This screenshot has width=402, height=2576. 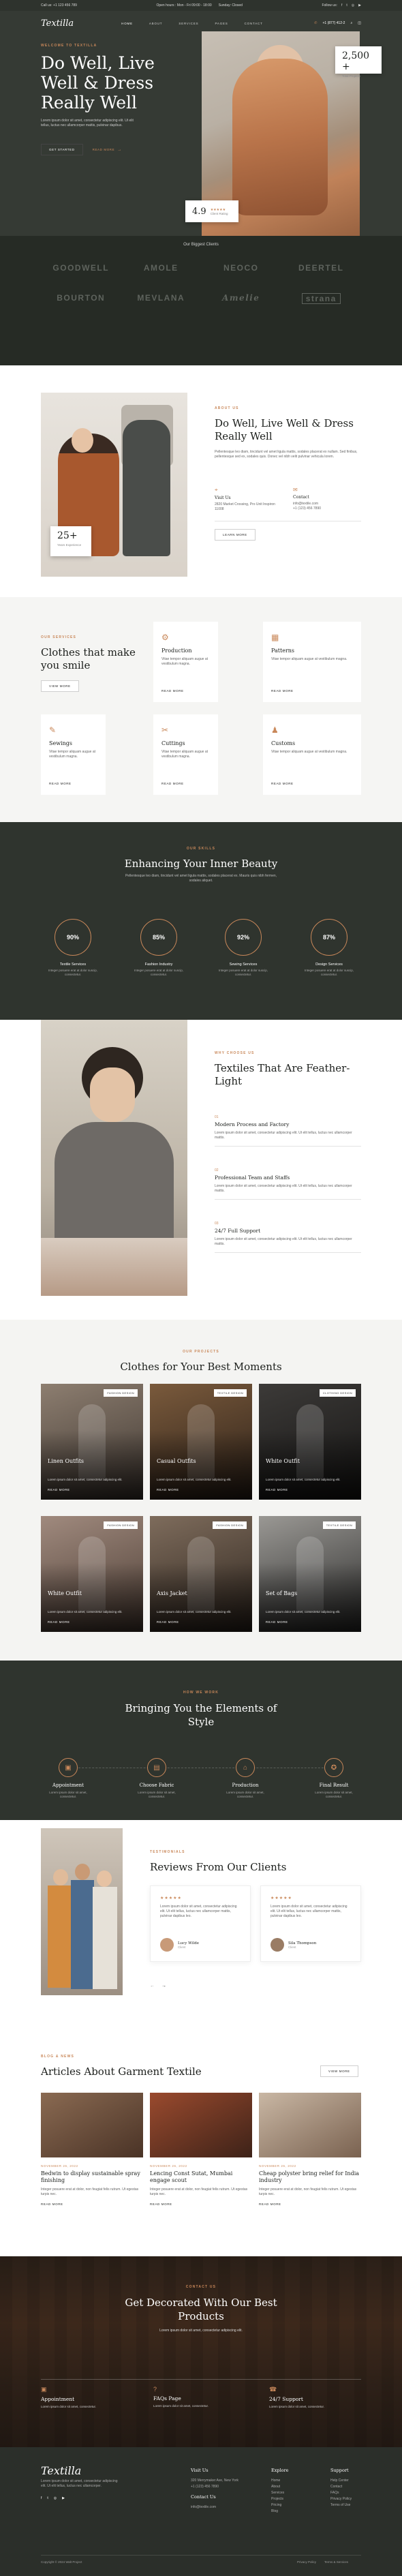 I want to click on nav-link-home: HOME, so click(x=127, y=23).